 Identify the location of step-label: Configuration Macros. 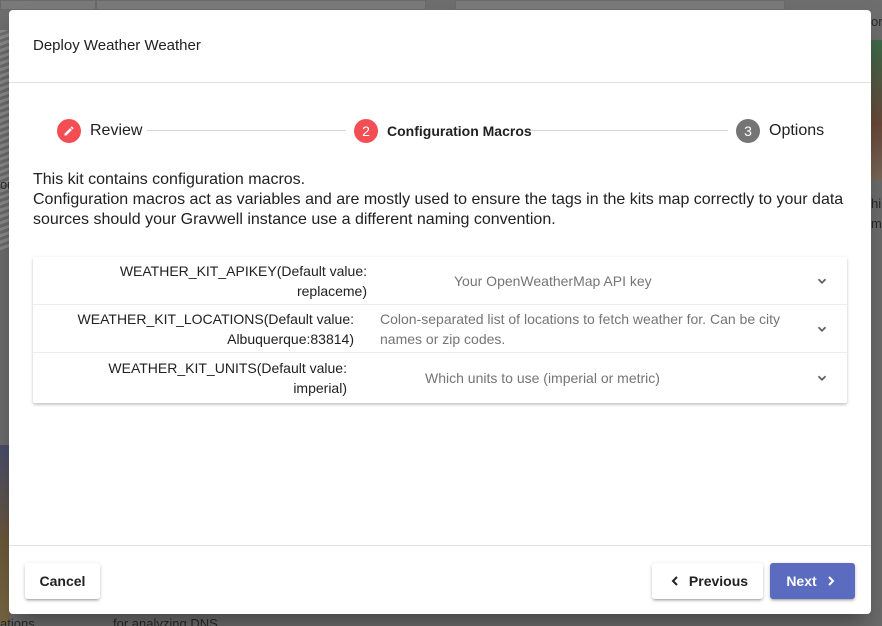
(459, 131).